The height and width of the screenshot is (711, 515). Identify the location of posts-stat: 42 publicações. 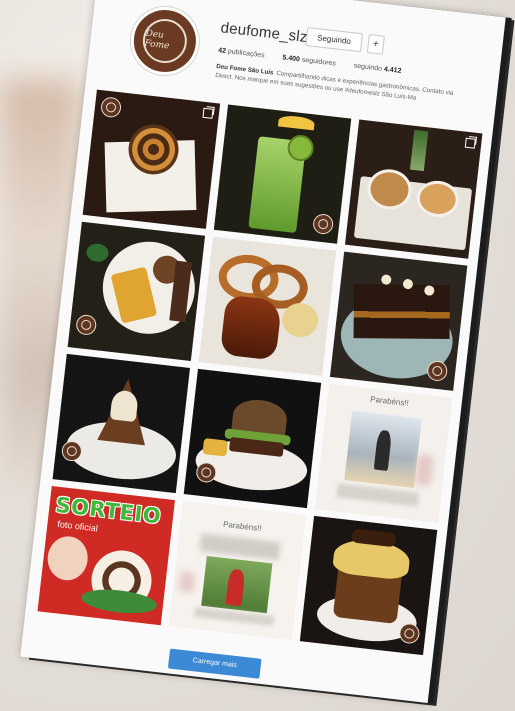
(241, 53).